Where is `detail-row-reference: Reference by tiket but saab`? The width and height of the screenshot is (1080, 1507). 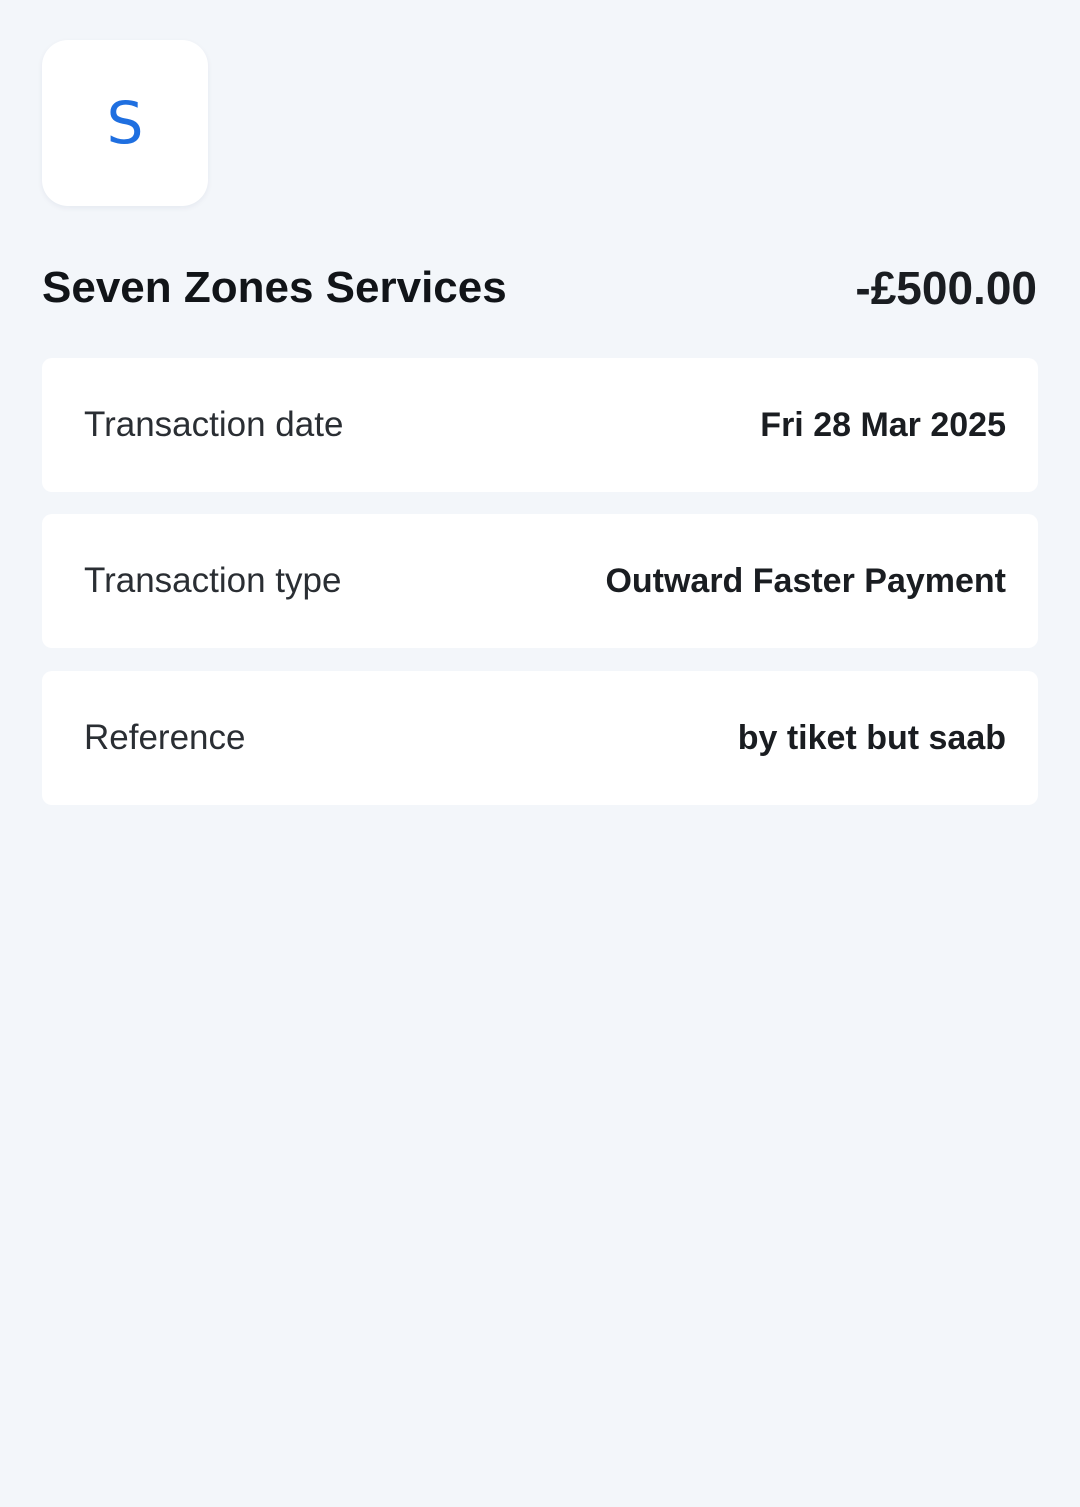
detail-row-reference: Reference by tiket but saab is located at coordinates (540, 738).